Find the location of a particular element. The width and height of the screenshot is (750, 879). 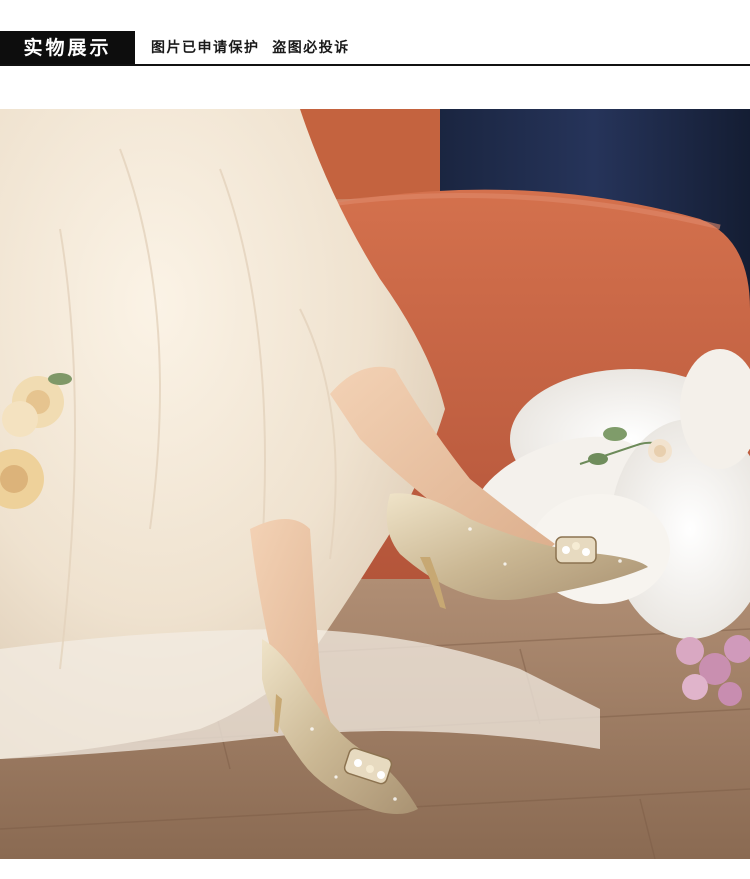

section-title-tag: 实物展示 is located at coordinates (67, 48).